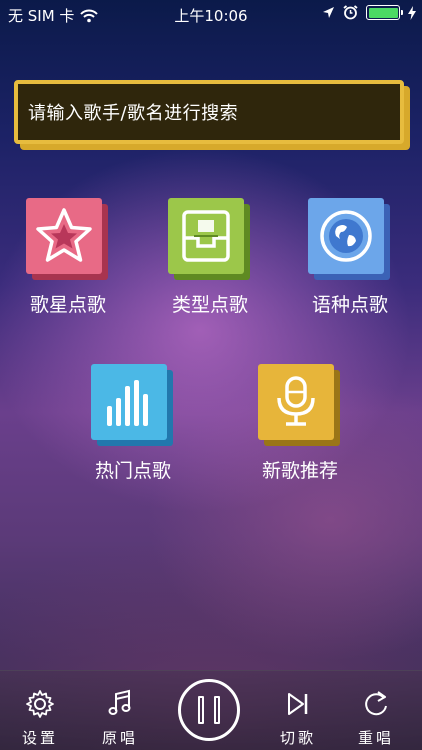  I want to click on star-icon, so click(64, 235).